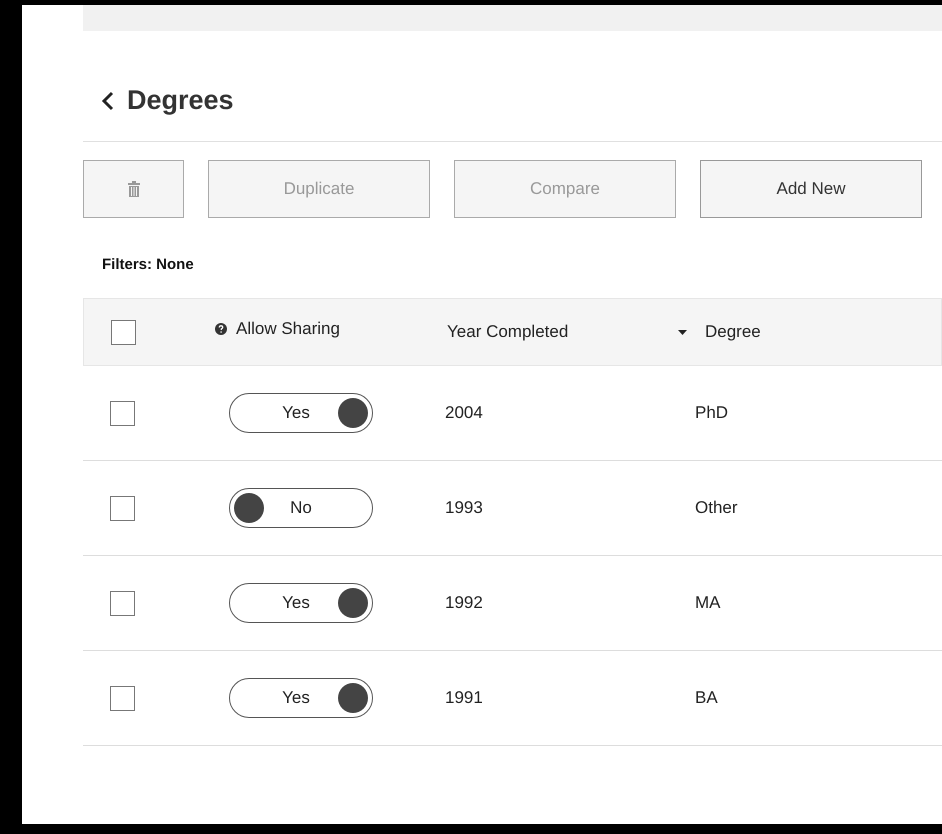 The image size is (942, 834). What do you see at coordinates (811, 189) in the screenshot?
I see `toolbar-button: Add New` at bounding box center [811, 189].